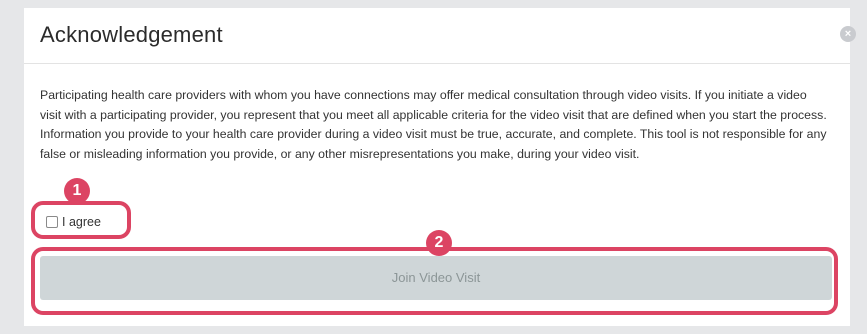 The image size is (867, 334). Describe the element at coordinates (437, 63) in the screenshot. I see `divider` at that location.